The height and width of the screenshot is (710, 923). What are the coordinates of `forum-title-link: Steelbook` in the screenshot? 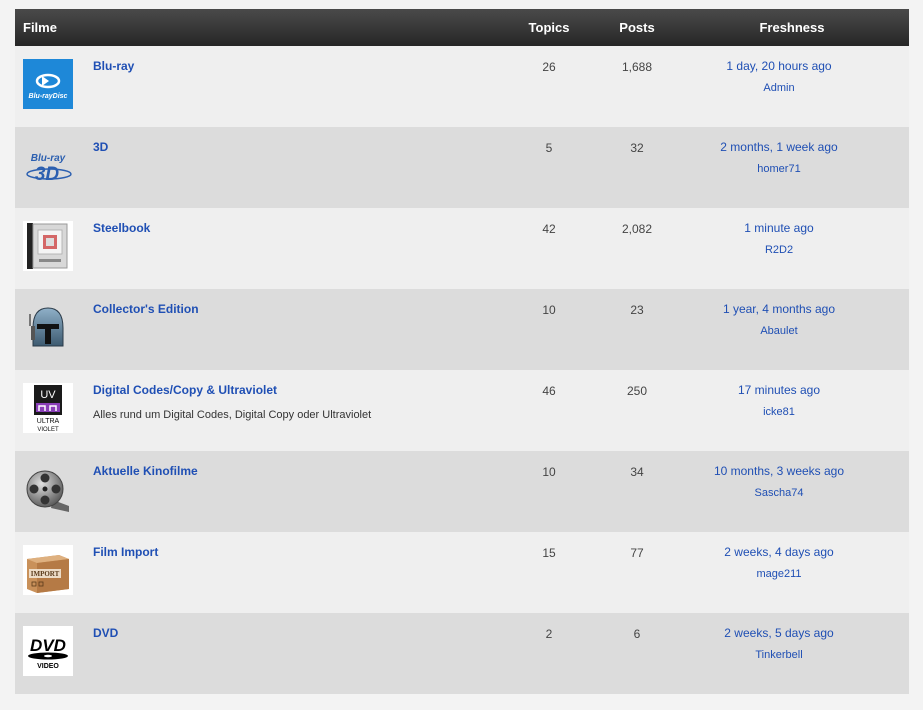 It's located at (121, 228).